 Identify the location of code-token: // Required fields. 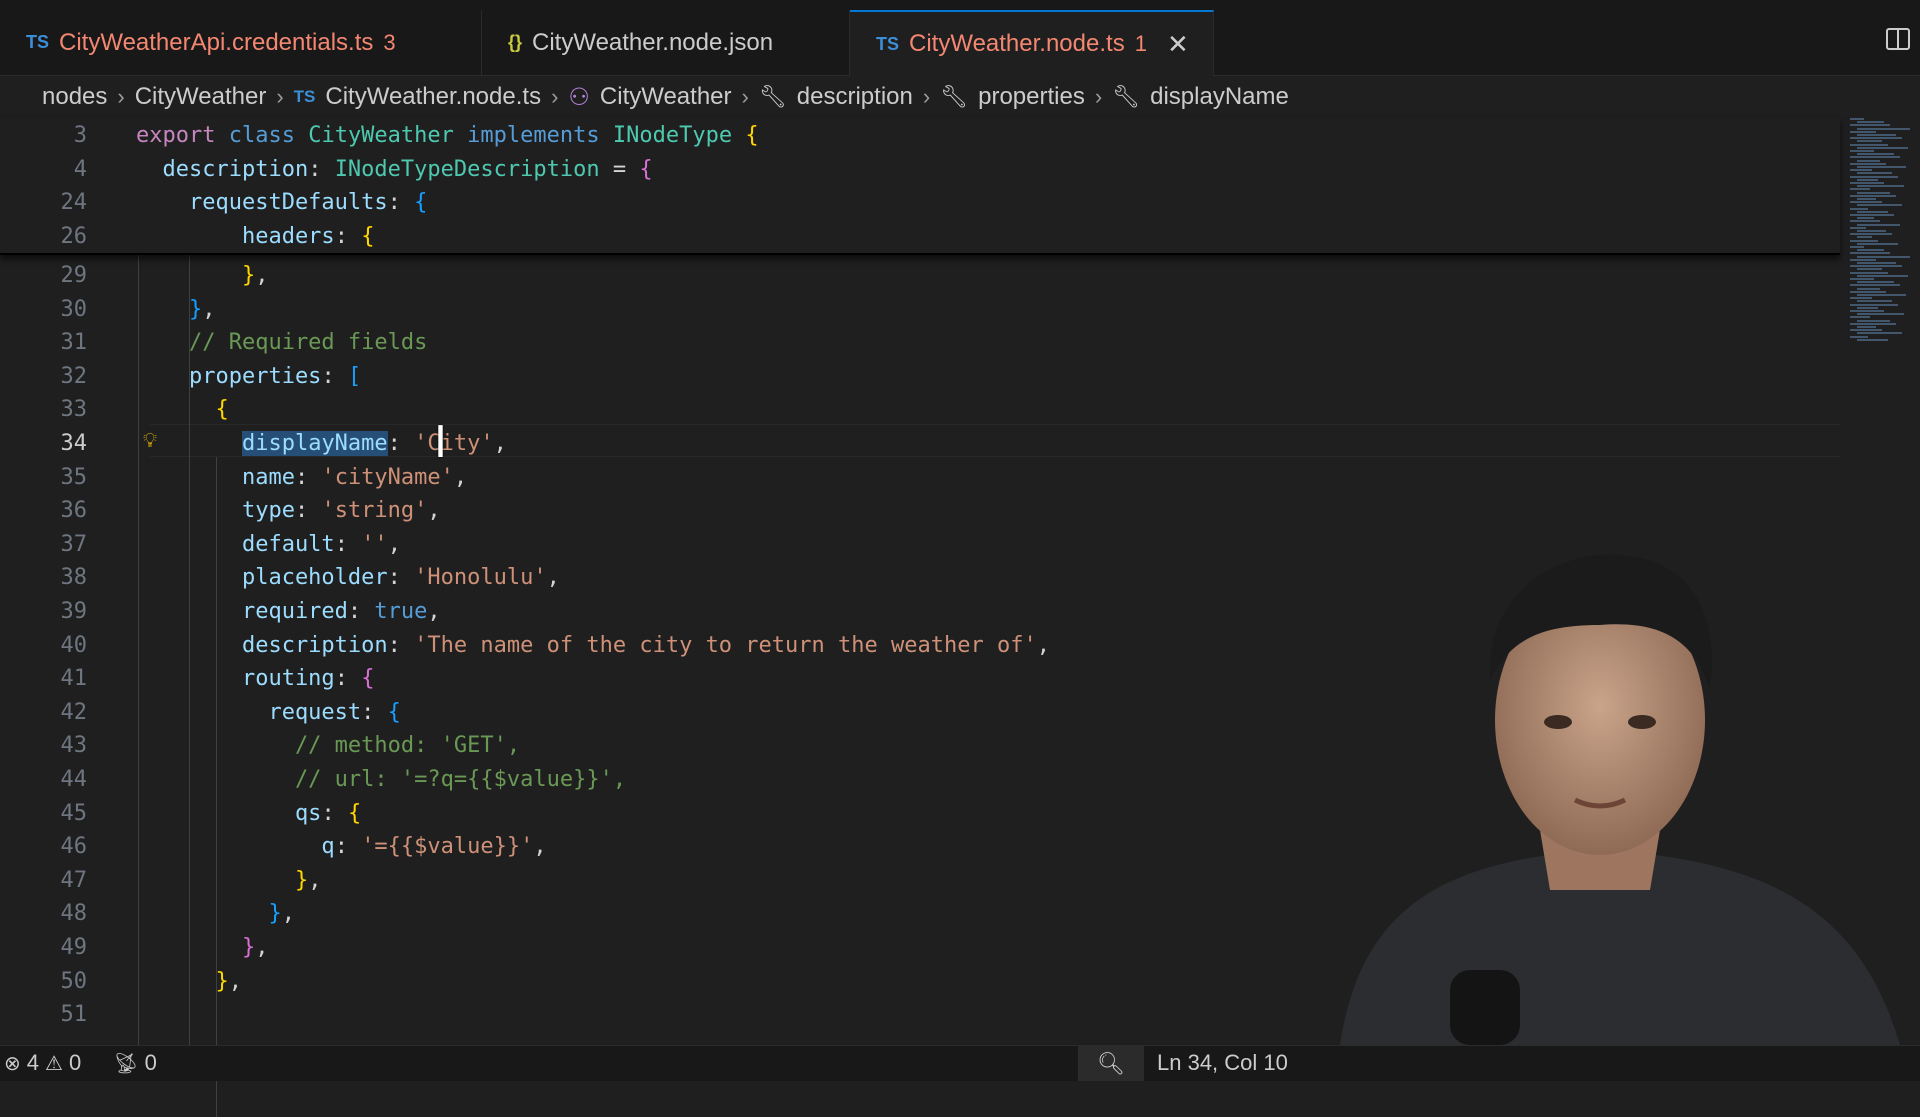
(282, 343).